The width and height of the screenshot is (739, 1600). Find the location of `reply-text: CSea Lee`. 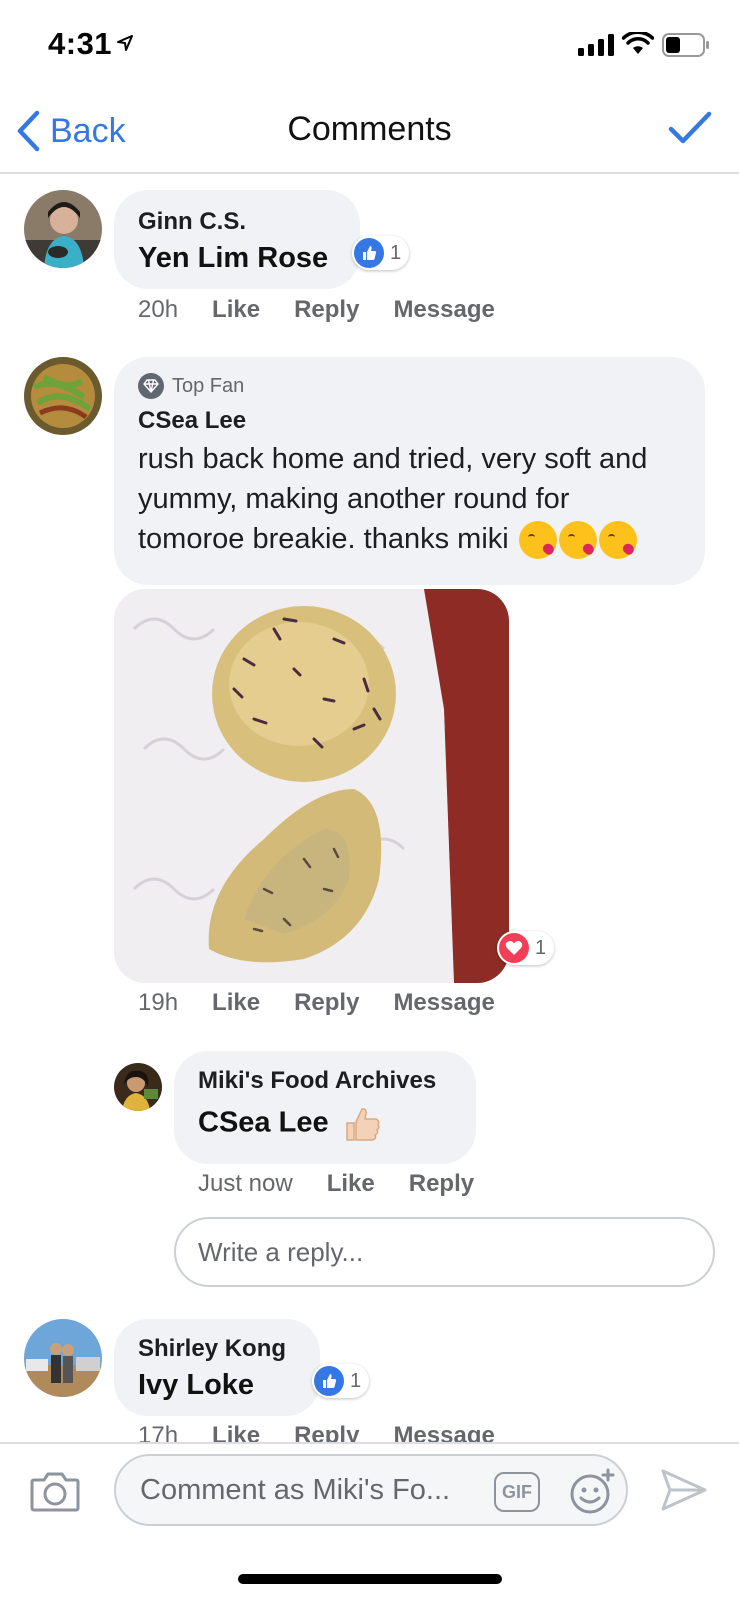

reply-text: CSea Lee is located at coordinates (325, 1124).